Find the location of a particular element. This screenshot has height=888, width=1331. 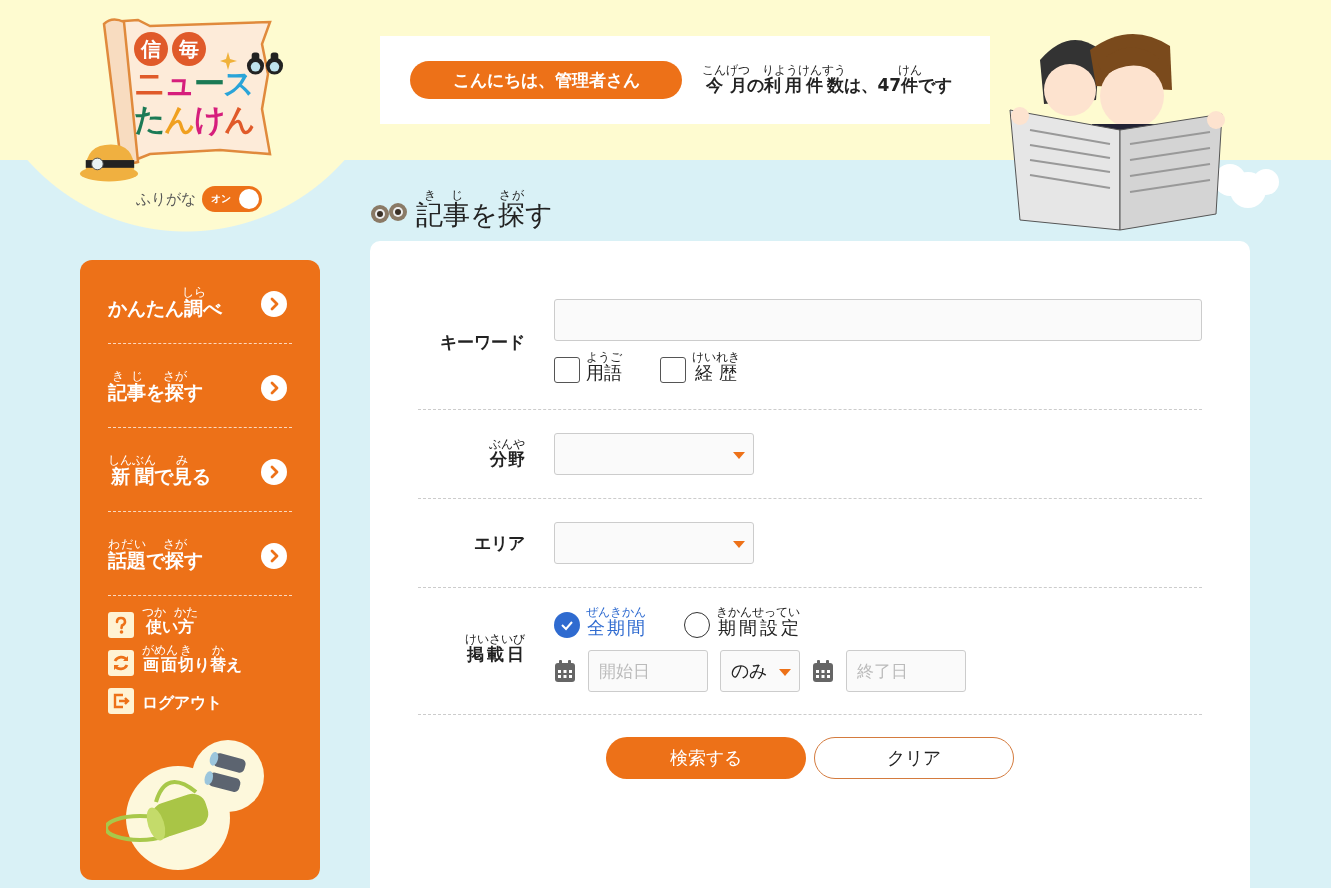

logout-icon is located at coordinates (121, 701).